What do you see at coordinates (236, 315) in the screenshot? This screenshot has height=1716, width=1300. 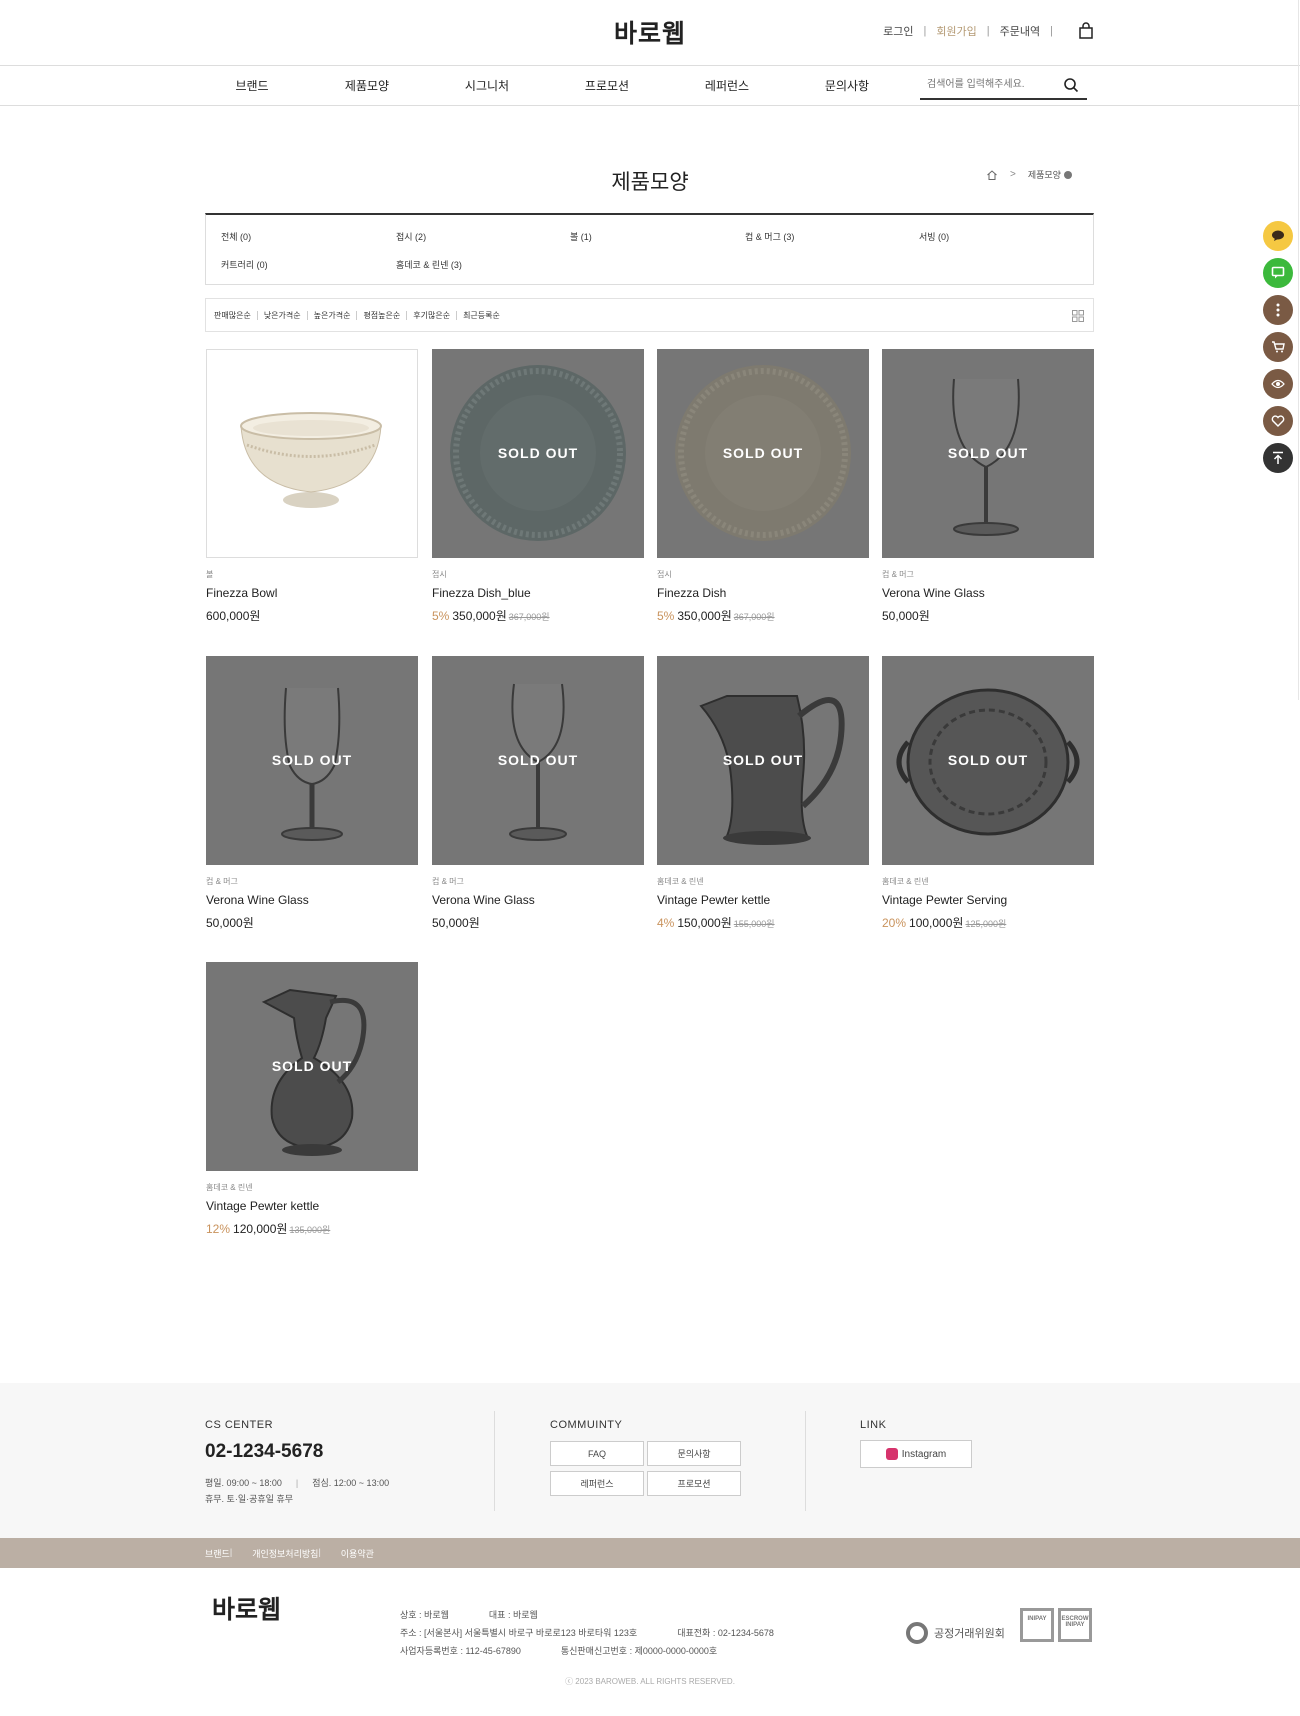 I see `sort-best-selling: 판매많은순` at bounding box center [236, 315].